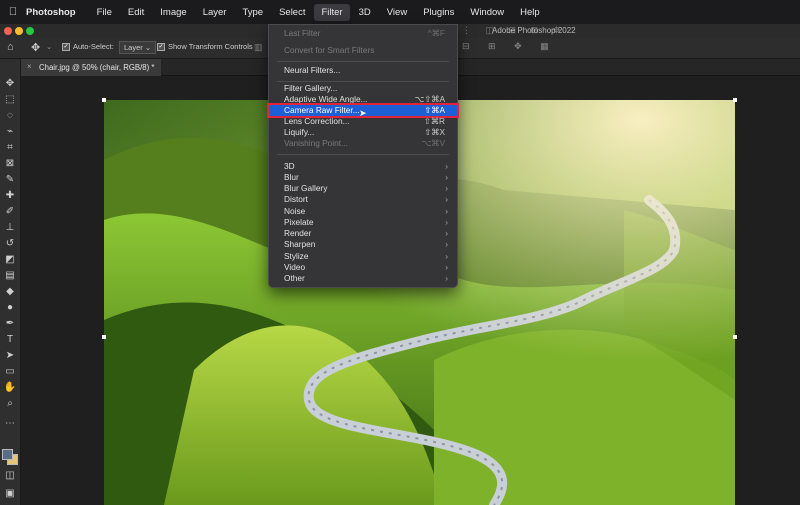 The image size is (800, 505). Describe the element at coordinates (363, 33) in the screenshot. I see `menu-item-last-filter: Last Filter ^⌘F` at that location.